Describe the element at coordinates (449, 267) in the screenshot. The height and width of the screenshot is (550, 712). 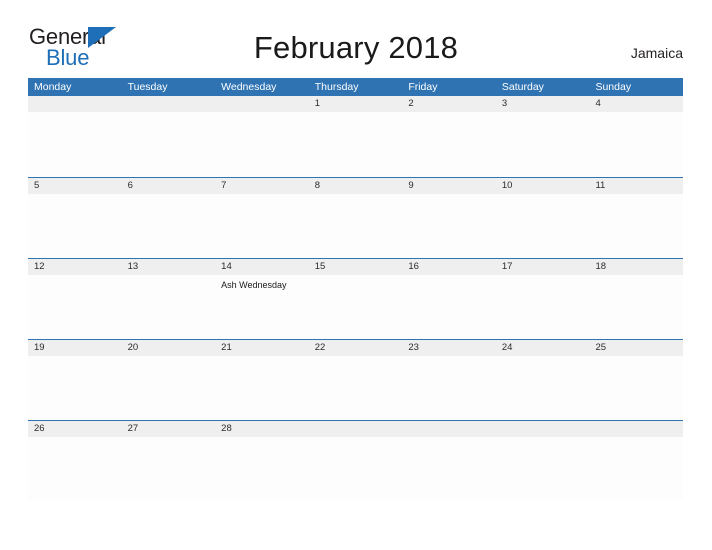
I see `calendar-day-number: 16` at that location.